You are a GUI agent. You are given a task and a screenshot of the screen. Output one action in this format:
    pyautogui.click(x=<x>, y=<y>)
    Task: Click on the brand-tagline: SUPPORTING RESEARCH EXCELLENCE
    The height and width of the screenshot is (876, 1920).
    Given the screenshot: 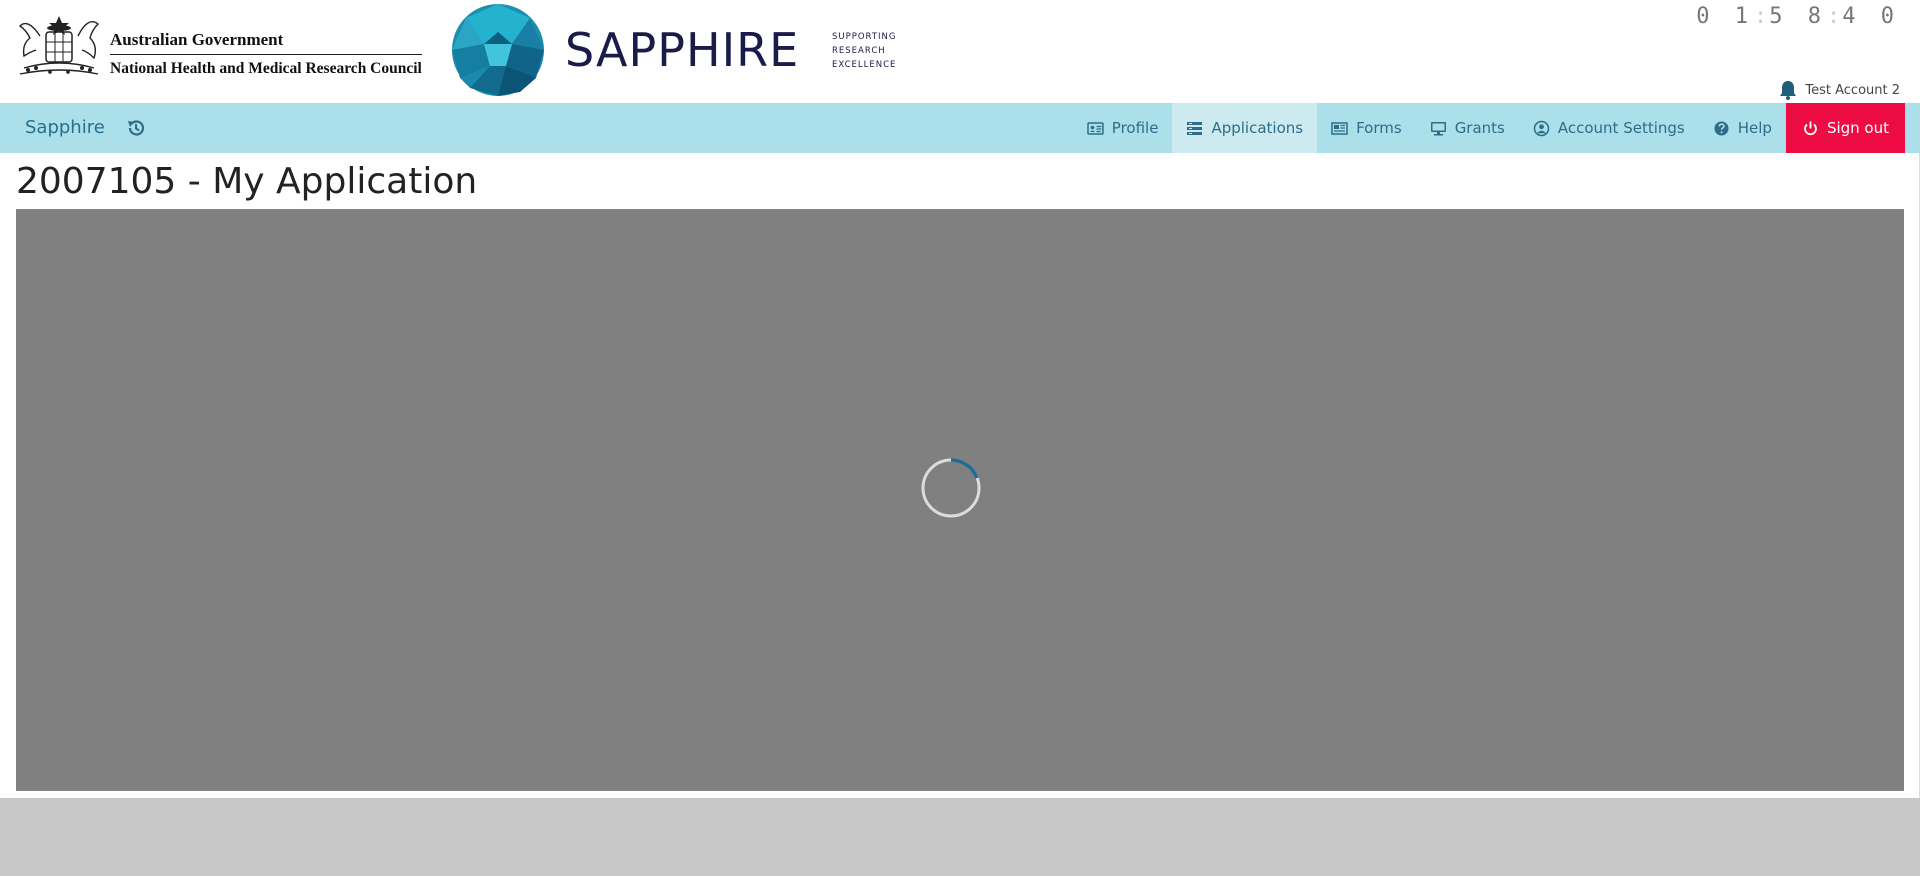 What is the action you would take?
    pyautogui.click(x=864, y=51)
    